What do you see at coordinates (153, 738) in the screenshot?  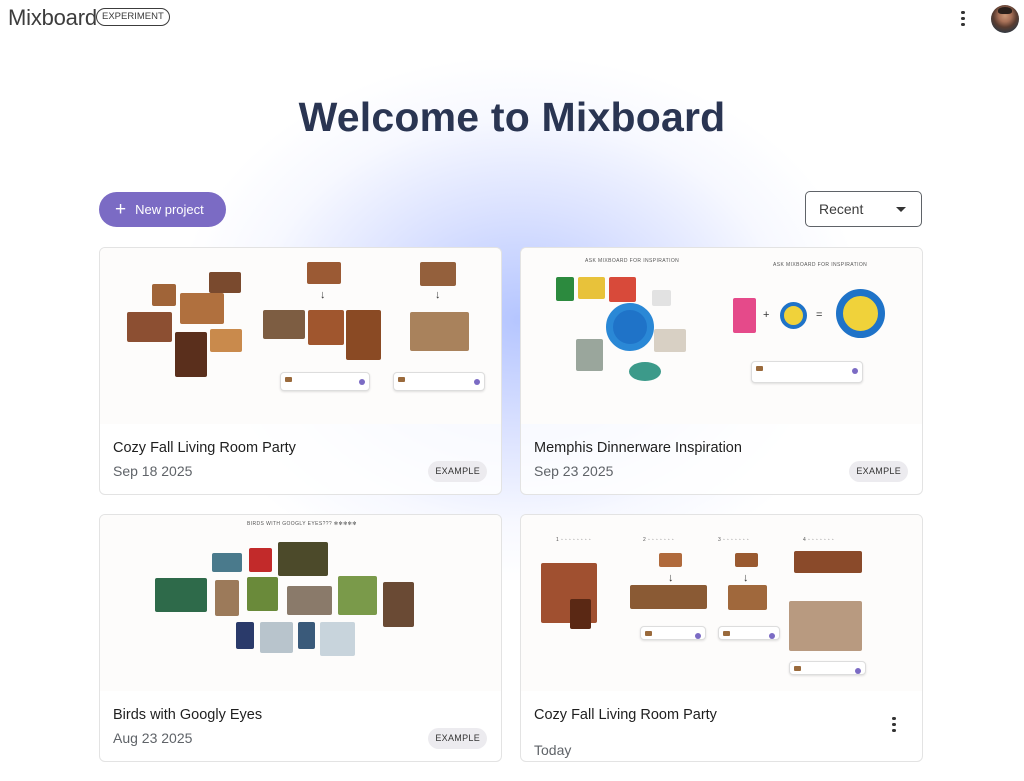 I see `project-date: Aug 23 2025` at bounding box center [153, 738].